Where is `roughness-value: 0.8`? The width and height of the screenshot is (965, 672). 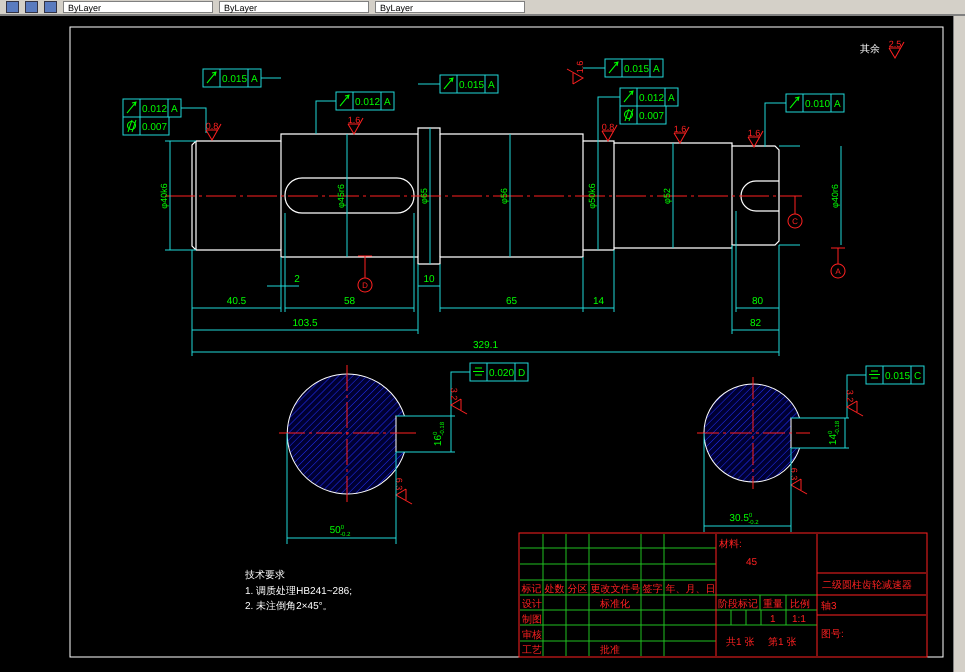 roughness-value: 0.8 is located at coordinates (608, 127).